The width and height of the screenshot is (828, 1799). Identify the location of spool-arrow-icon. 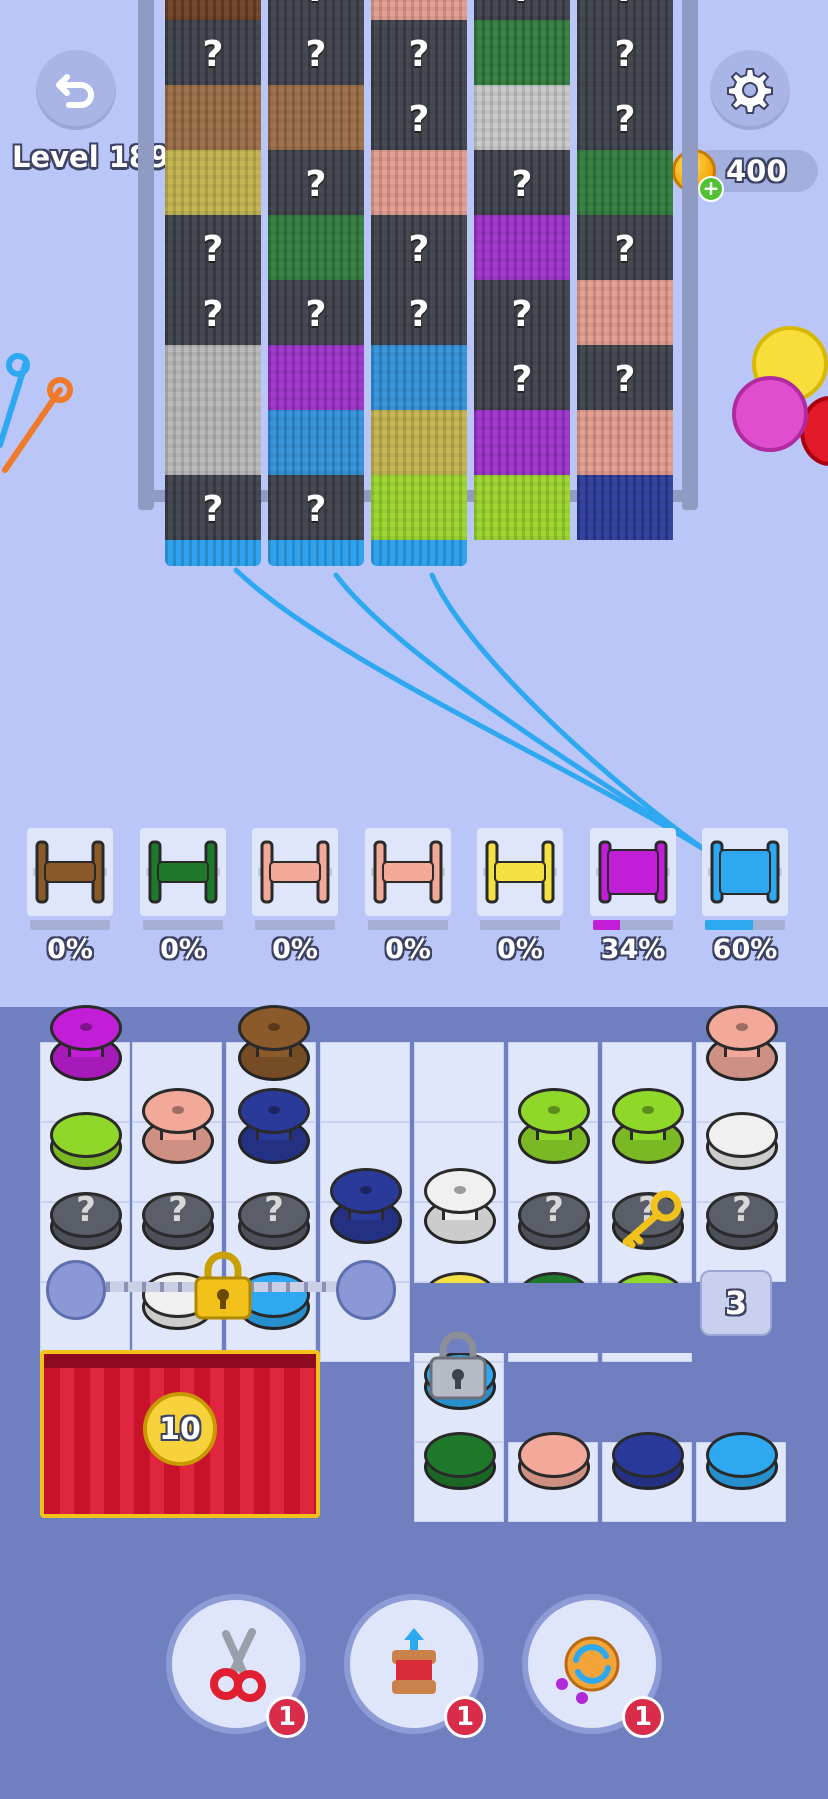
(414, 1661).